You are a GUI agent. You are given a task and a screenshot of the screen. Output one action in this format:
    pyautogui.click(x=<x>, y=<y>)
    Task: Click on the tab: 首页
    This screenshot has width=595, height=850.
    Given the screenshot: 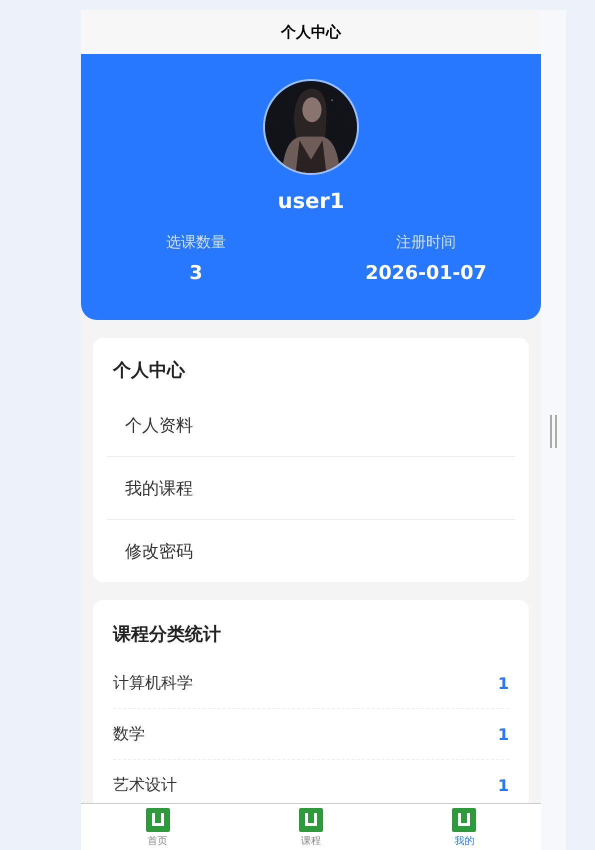 What is the action you would take?
    pyautogui.click(x=157, y=827)
    